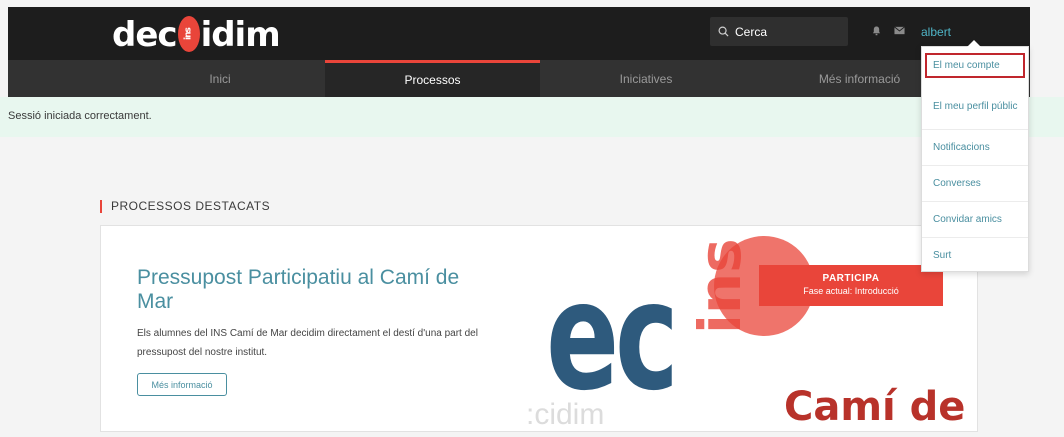 The image size is (1064, 437). I want to click on search-icon, so click(723, 31).